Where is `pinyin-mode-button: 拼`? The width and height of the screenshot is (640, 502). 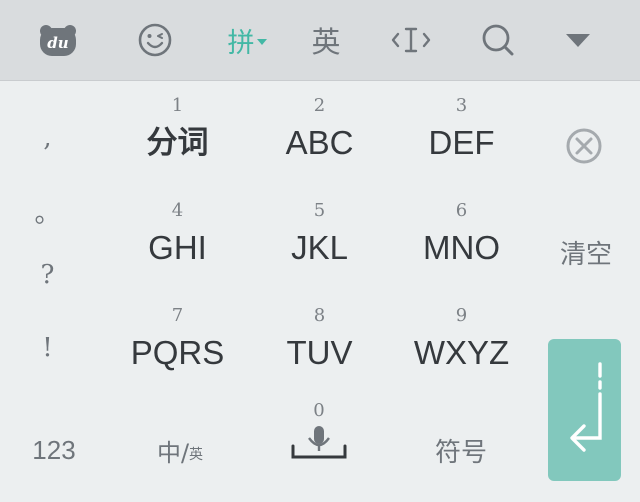
pinyin-mode-button: 拼 is located at coordinates (247, 40).